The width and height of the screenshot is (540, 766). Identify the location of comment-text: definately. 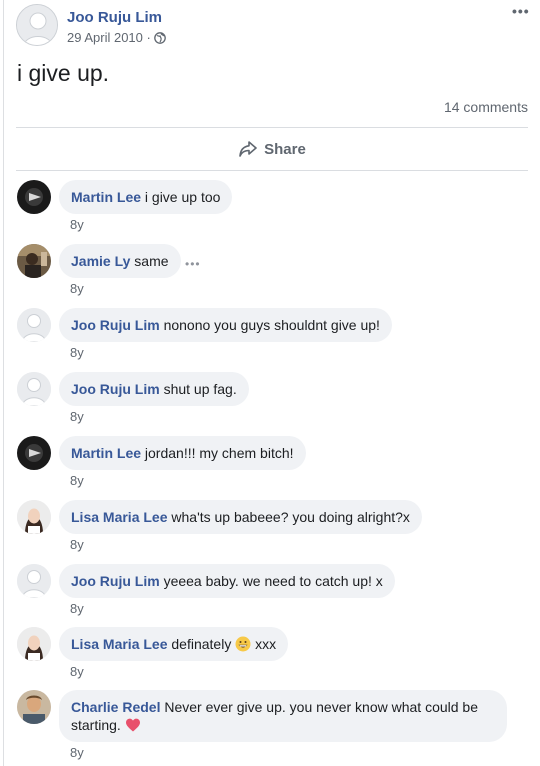
(201, 644).